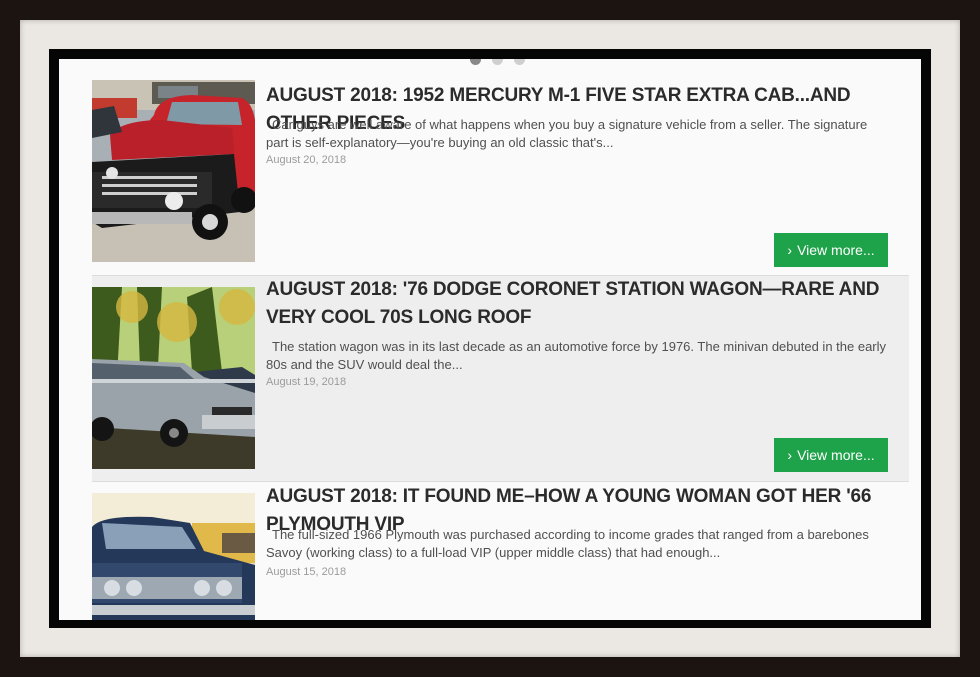 The height and width of the screenshot is (677, 980). Describe the element at coordinates (306, 572) in the screenshot. I see `post-date: August 15, 2018` at that location.